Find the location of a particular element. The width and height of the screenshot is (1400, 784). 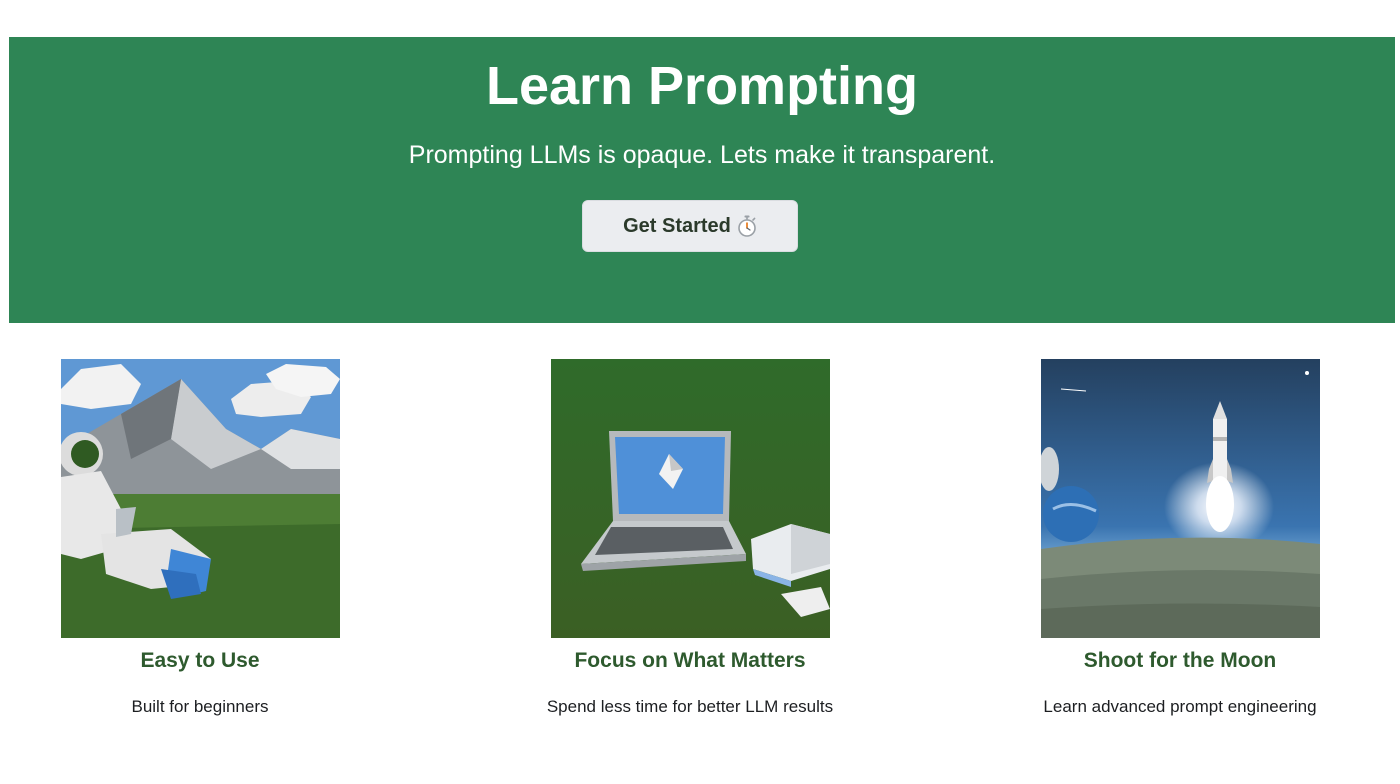

feature-description: Spend less time for better LLM results is located at coordinates (690, 706).